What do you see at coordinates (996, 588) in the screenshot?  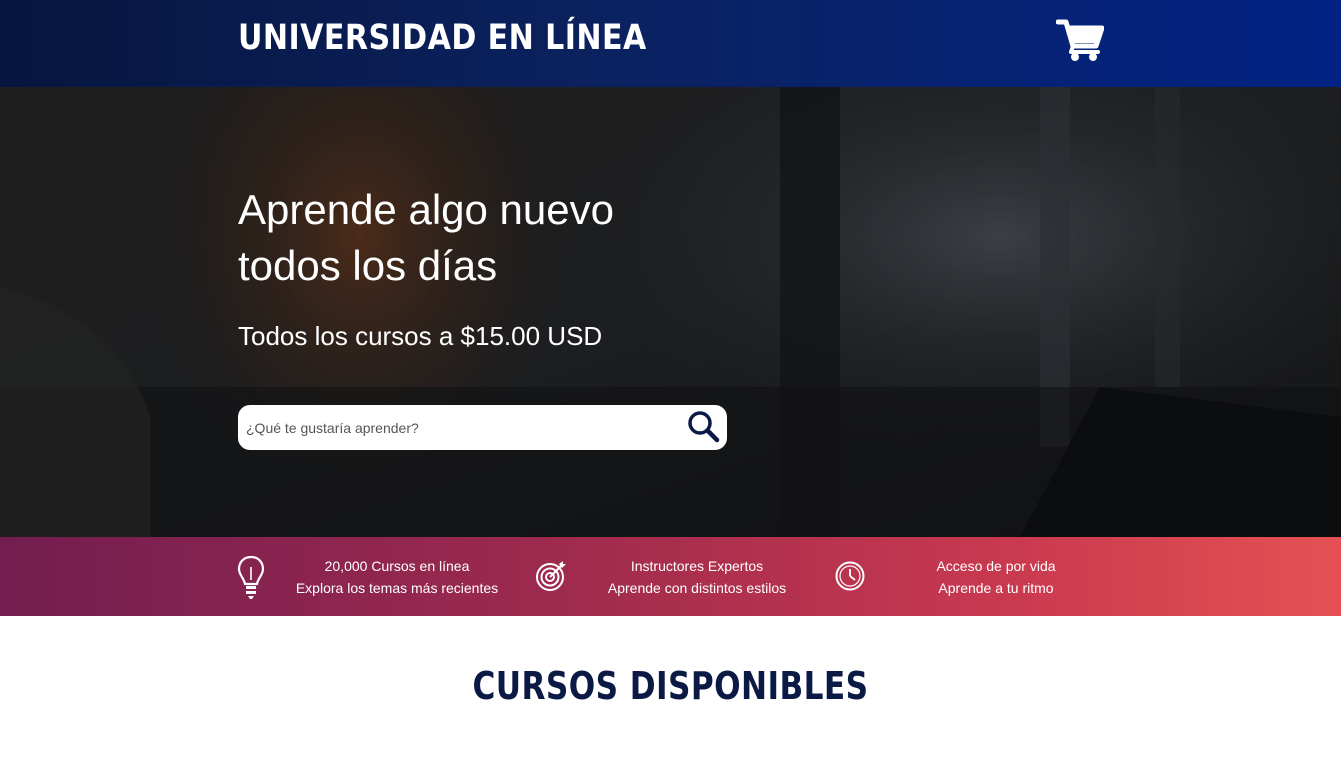 I see `feature-subtitle: Aprende a tu ritmo` at bounding box center [996, 588].